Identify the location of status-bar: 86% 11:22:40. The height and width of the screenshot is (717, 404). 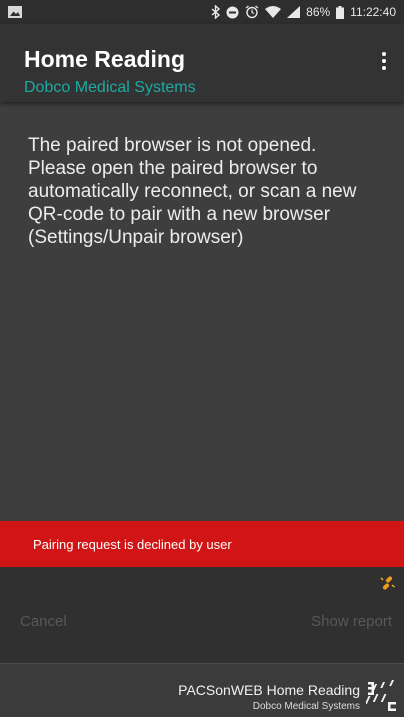
(202, 12).